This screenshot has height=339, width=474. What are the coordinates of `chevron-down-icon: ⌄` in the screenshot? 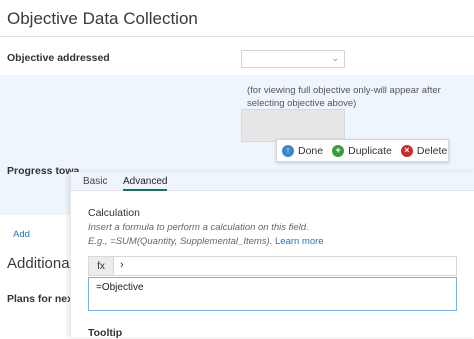 It's located at (335, 58).